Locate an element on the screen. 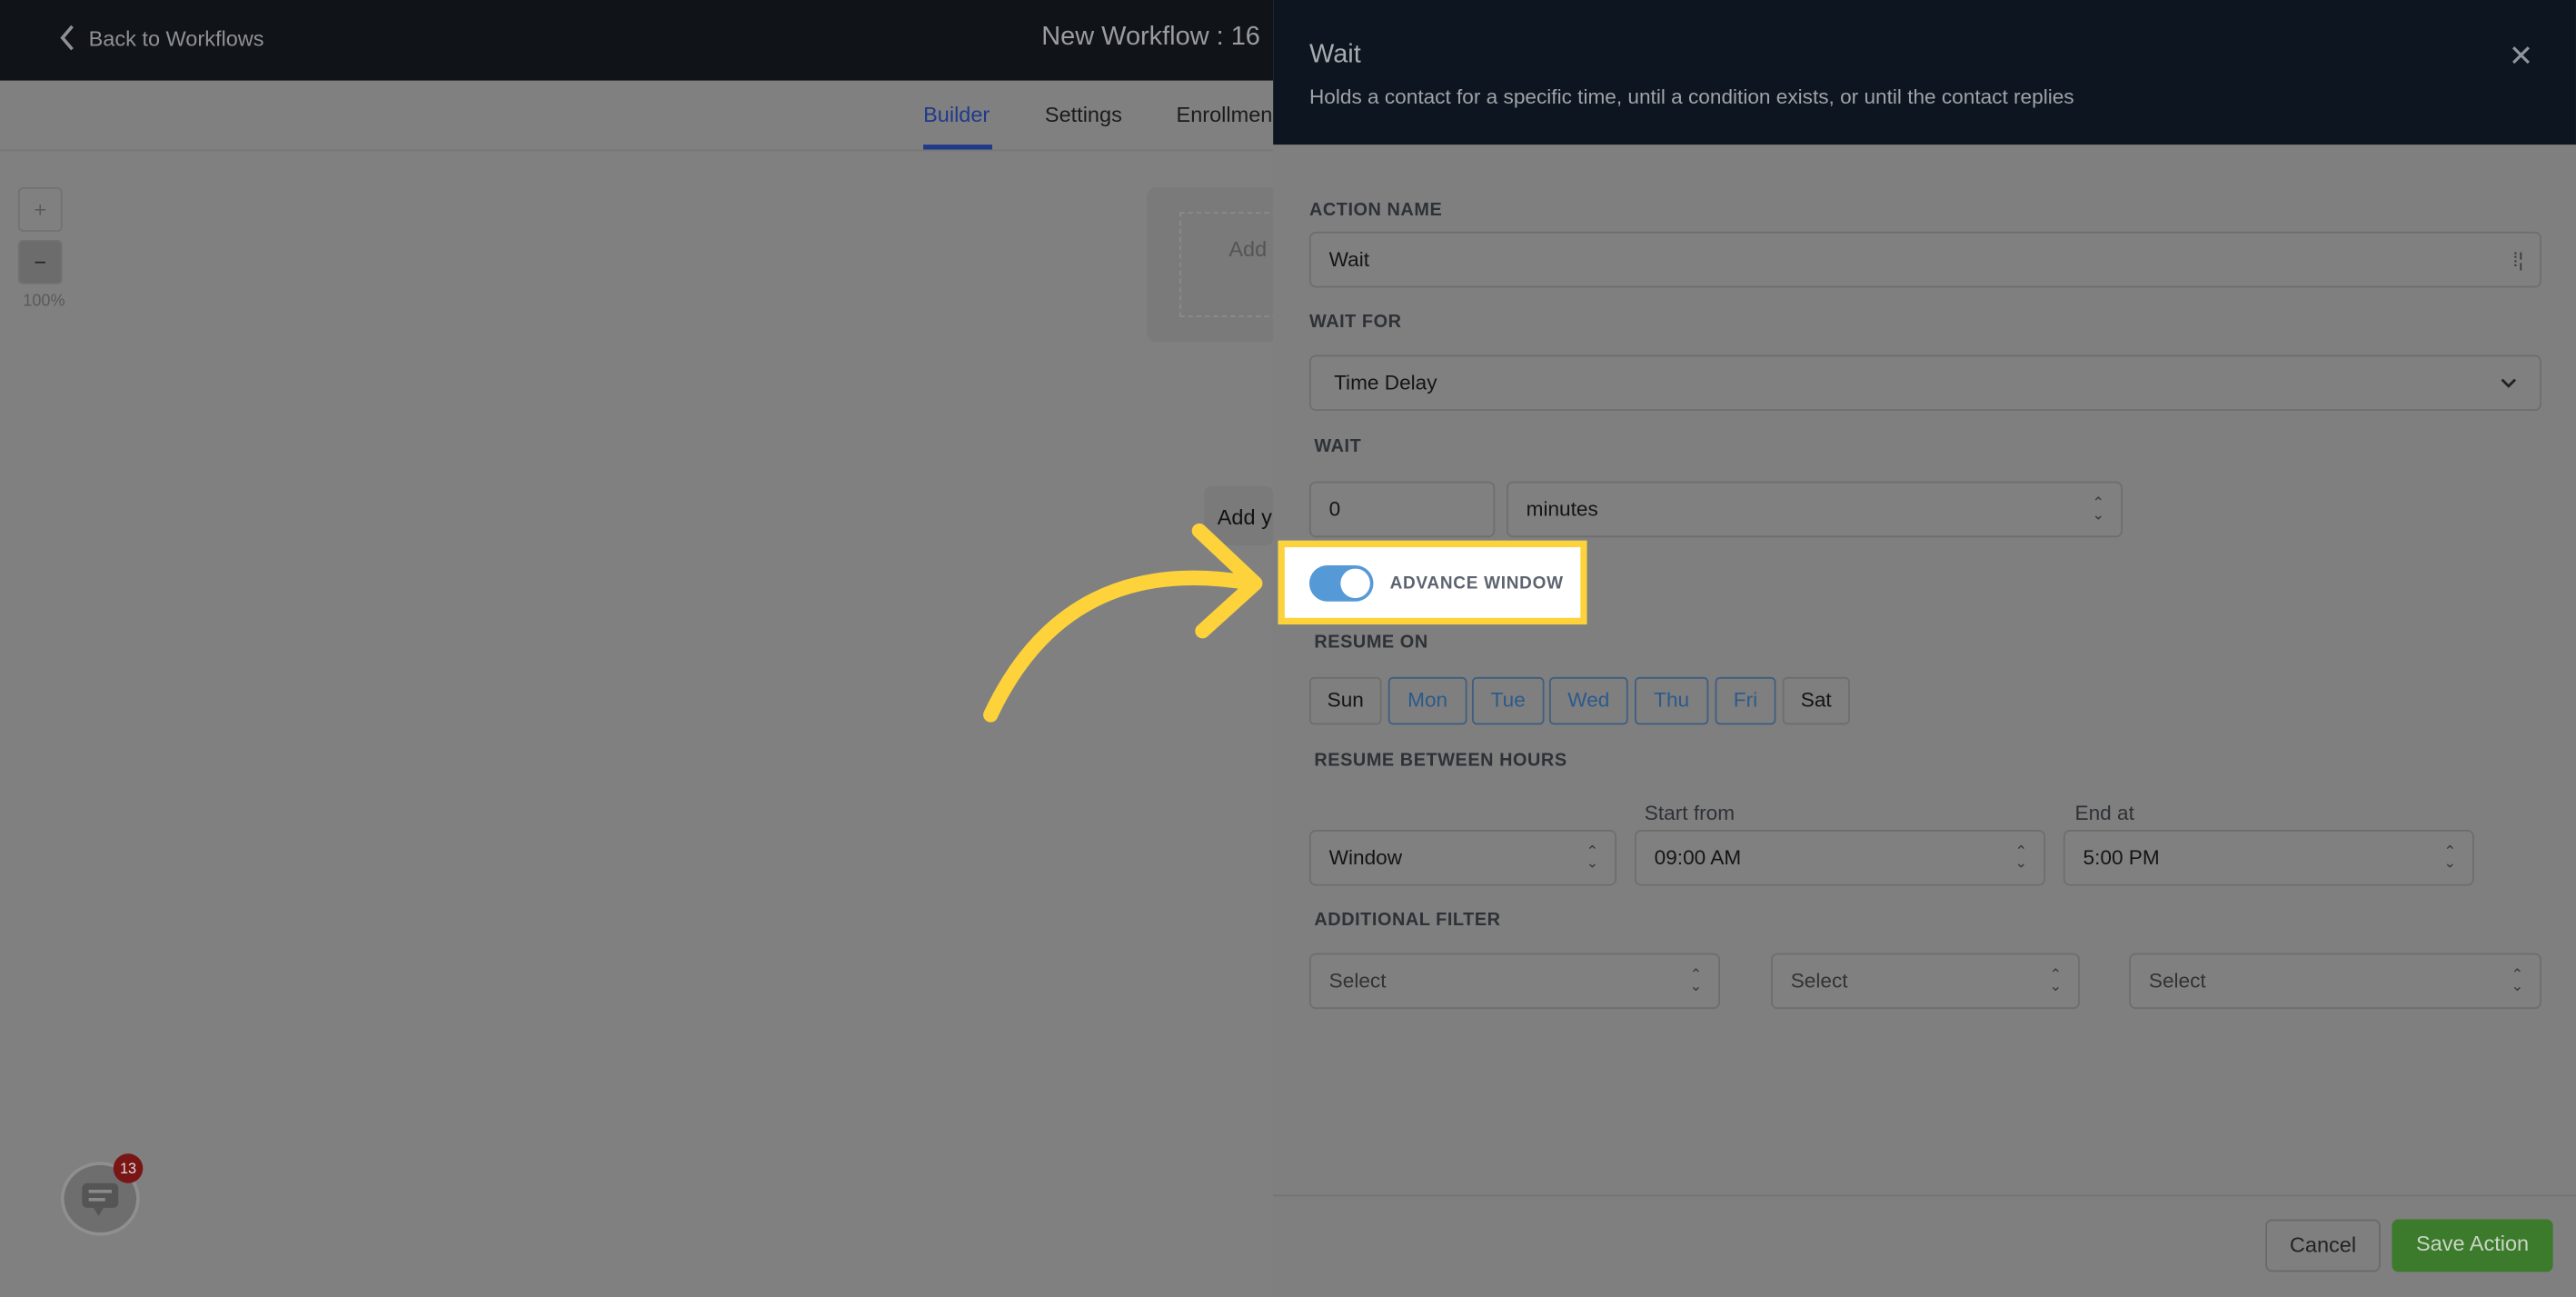 Image resolution: width=2576 pixels, height=1297 pixels. filter-select-3: Select ⌃ ⌄ is located at coordinates (2335, 981).